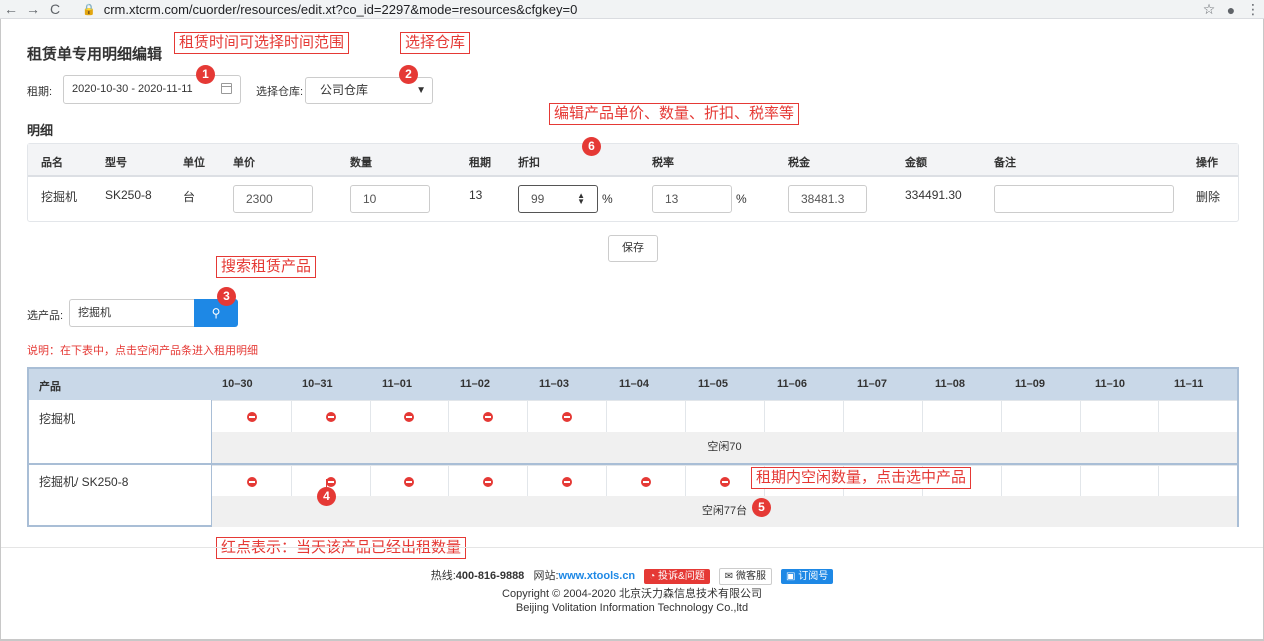 This screenshot has width=1264, height=641. What do you see at coordinates (872, 384) in the screenshot?
I see `date-col-header: 11–07` at bounding box center [872, 384].